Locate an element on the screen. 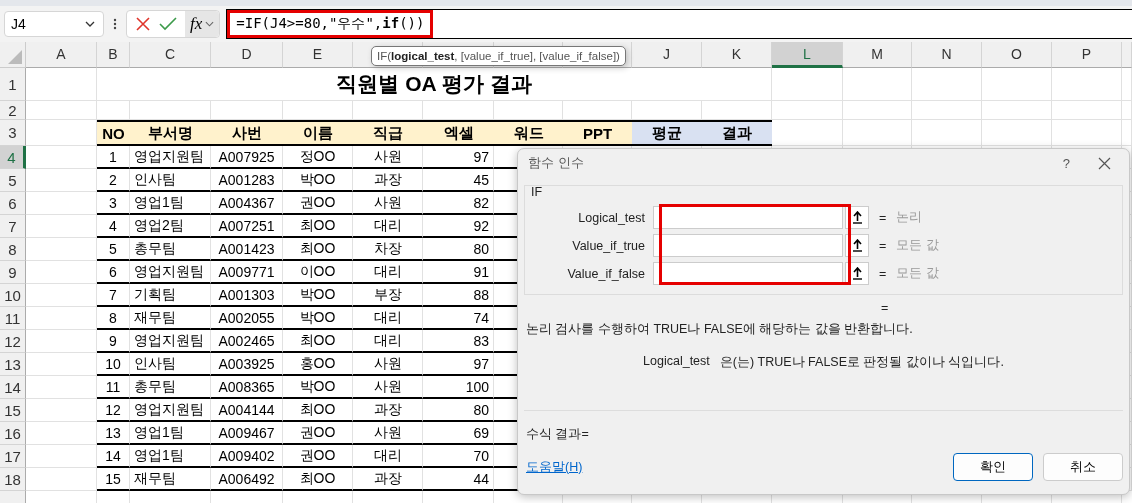 The height and width of the screenshot is (503, 1132). name-box: J4 is located at coordinates (54, 24).